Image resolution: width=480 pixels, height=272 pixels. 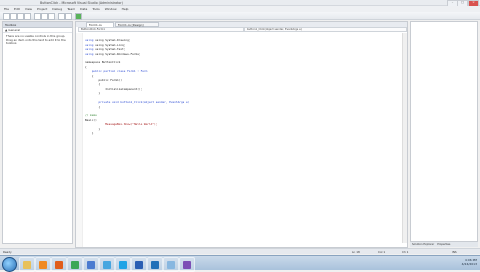 I want to click on windows-taskbar: 4:06 PM 4/24/2013, so click(x=240, y=263).